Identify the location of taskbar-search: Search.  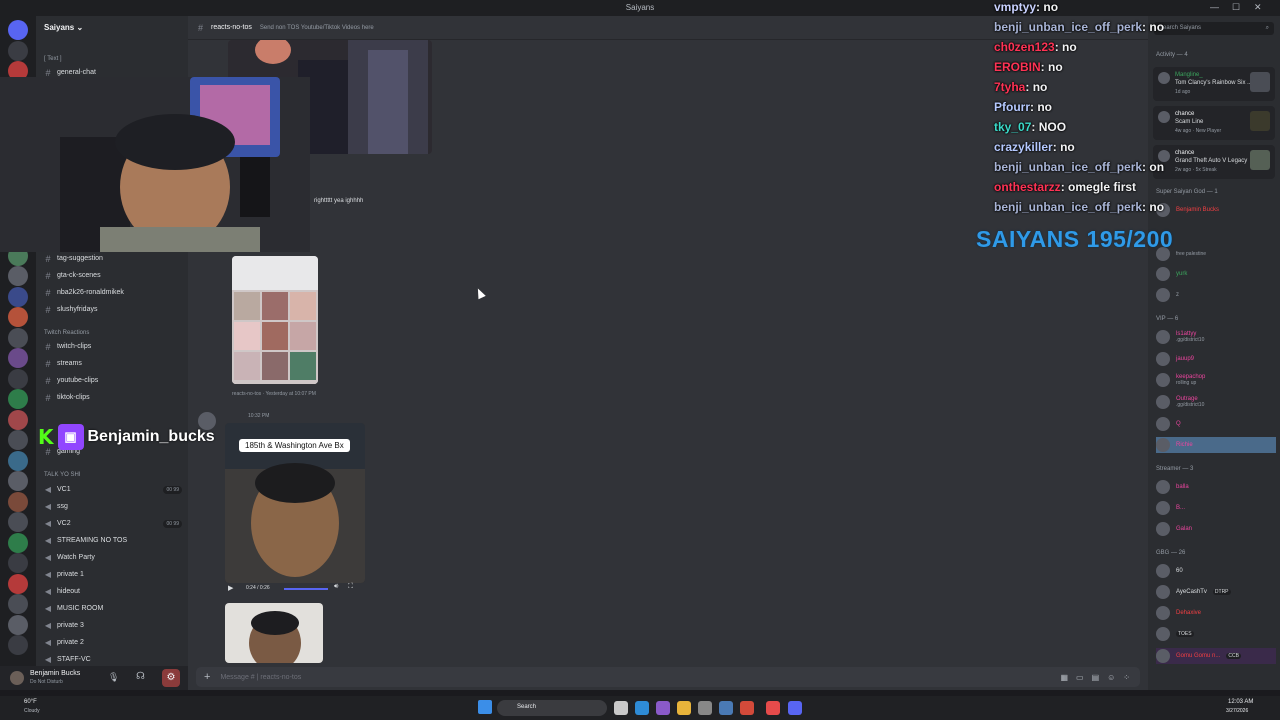
(552, 708).